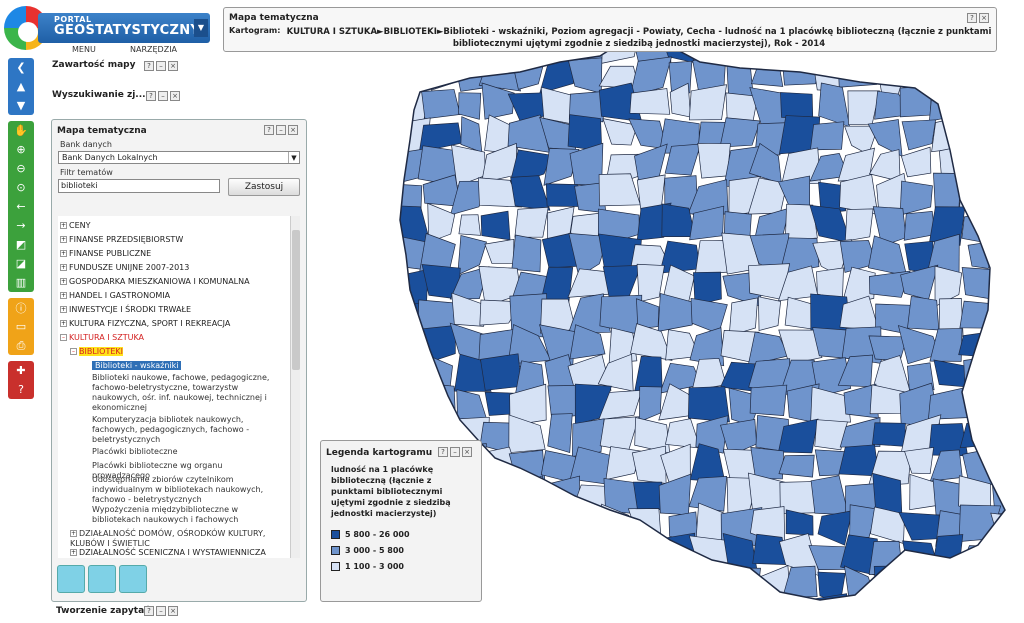  Describe the element at coordinates (295, 387) in the screenshot. I see `tree-scrollbar` at that location.